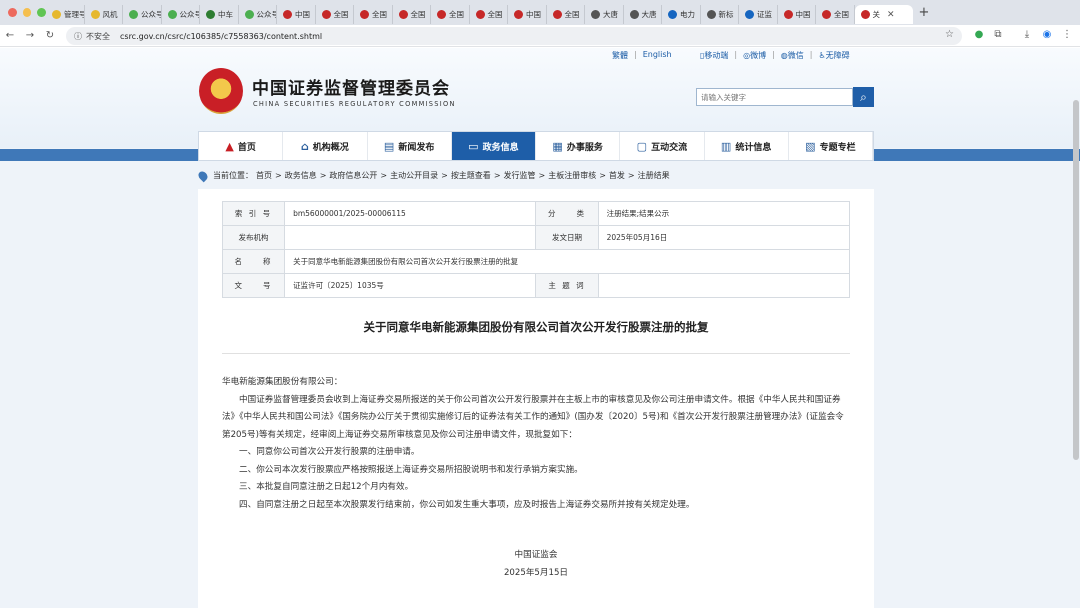 This screenshot has width=1080, height=608. What do you see at coordinates (720, 14) in the screenshot?
I see `browser-tab: 新标` at bounding box center [720, 14].